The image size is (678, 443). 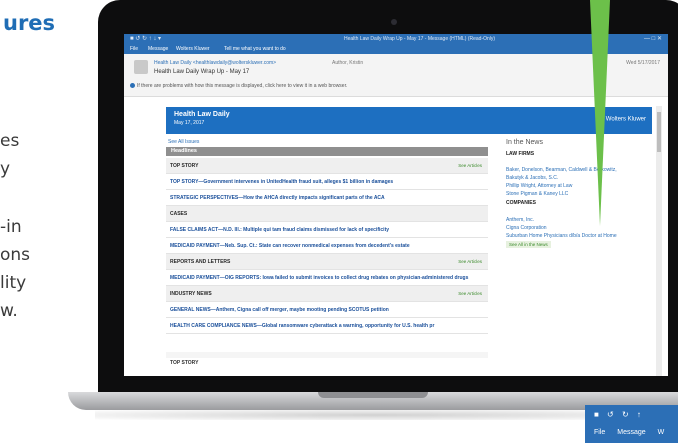 I want to click on see-all-issues-link: See All Issues, so click(x=183, y=142).